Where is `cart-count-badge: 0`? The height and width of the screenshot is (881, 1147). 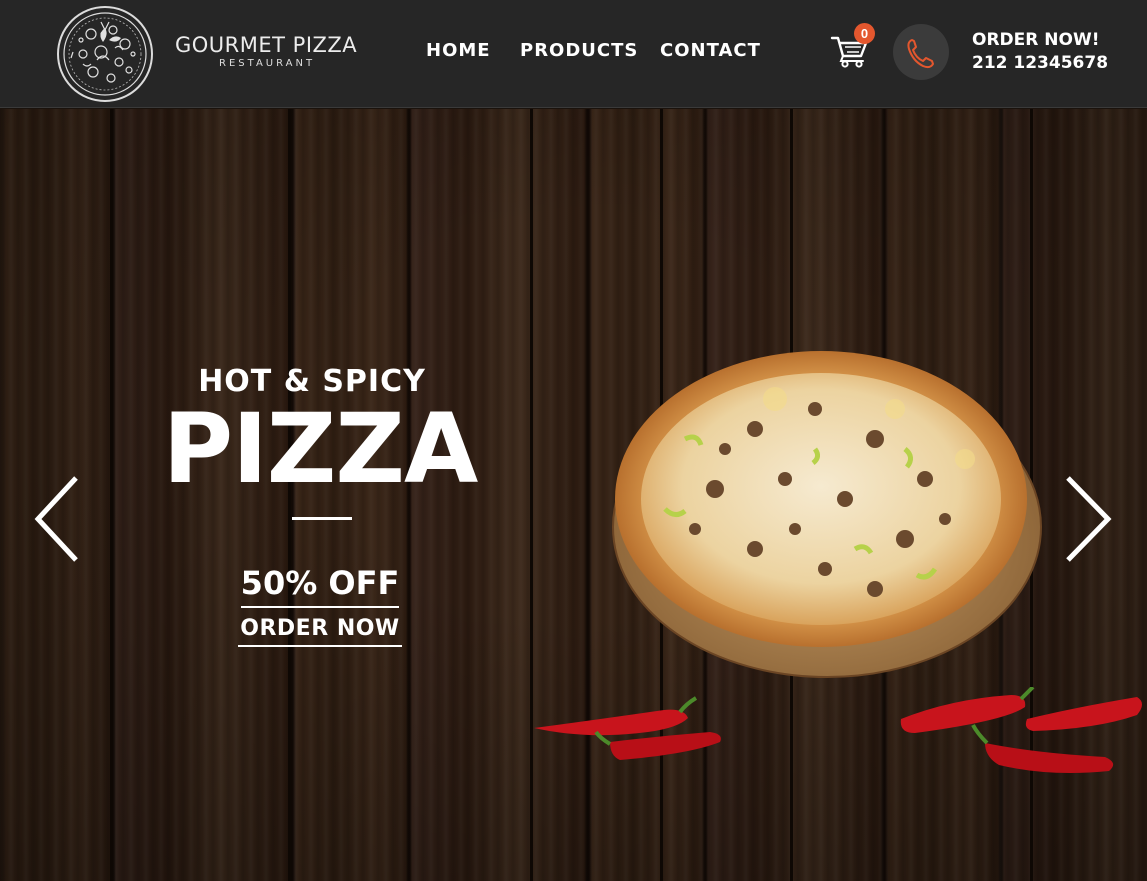 cart-count-badge: 0 is located at coordinates (864, 33).